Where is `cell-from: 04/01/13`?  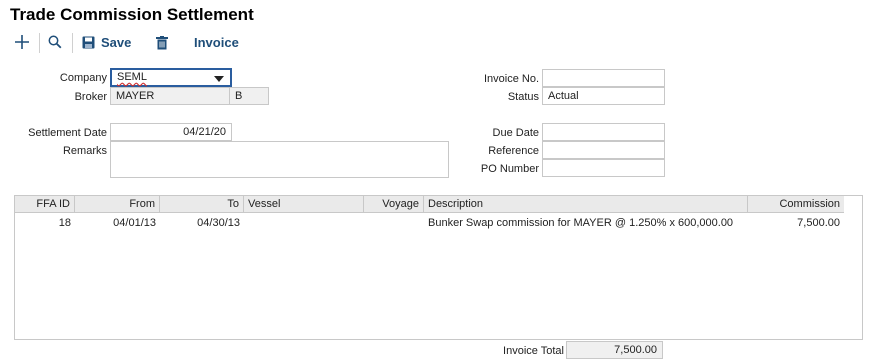
cell-from: 04/01/13 is located at coordinates (134, 223).